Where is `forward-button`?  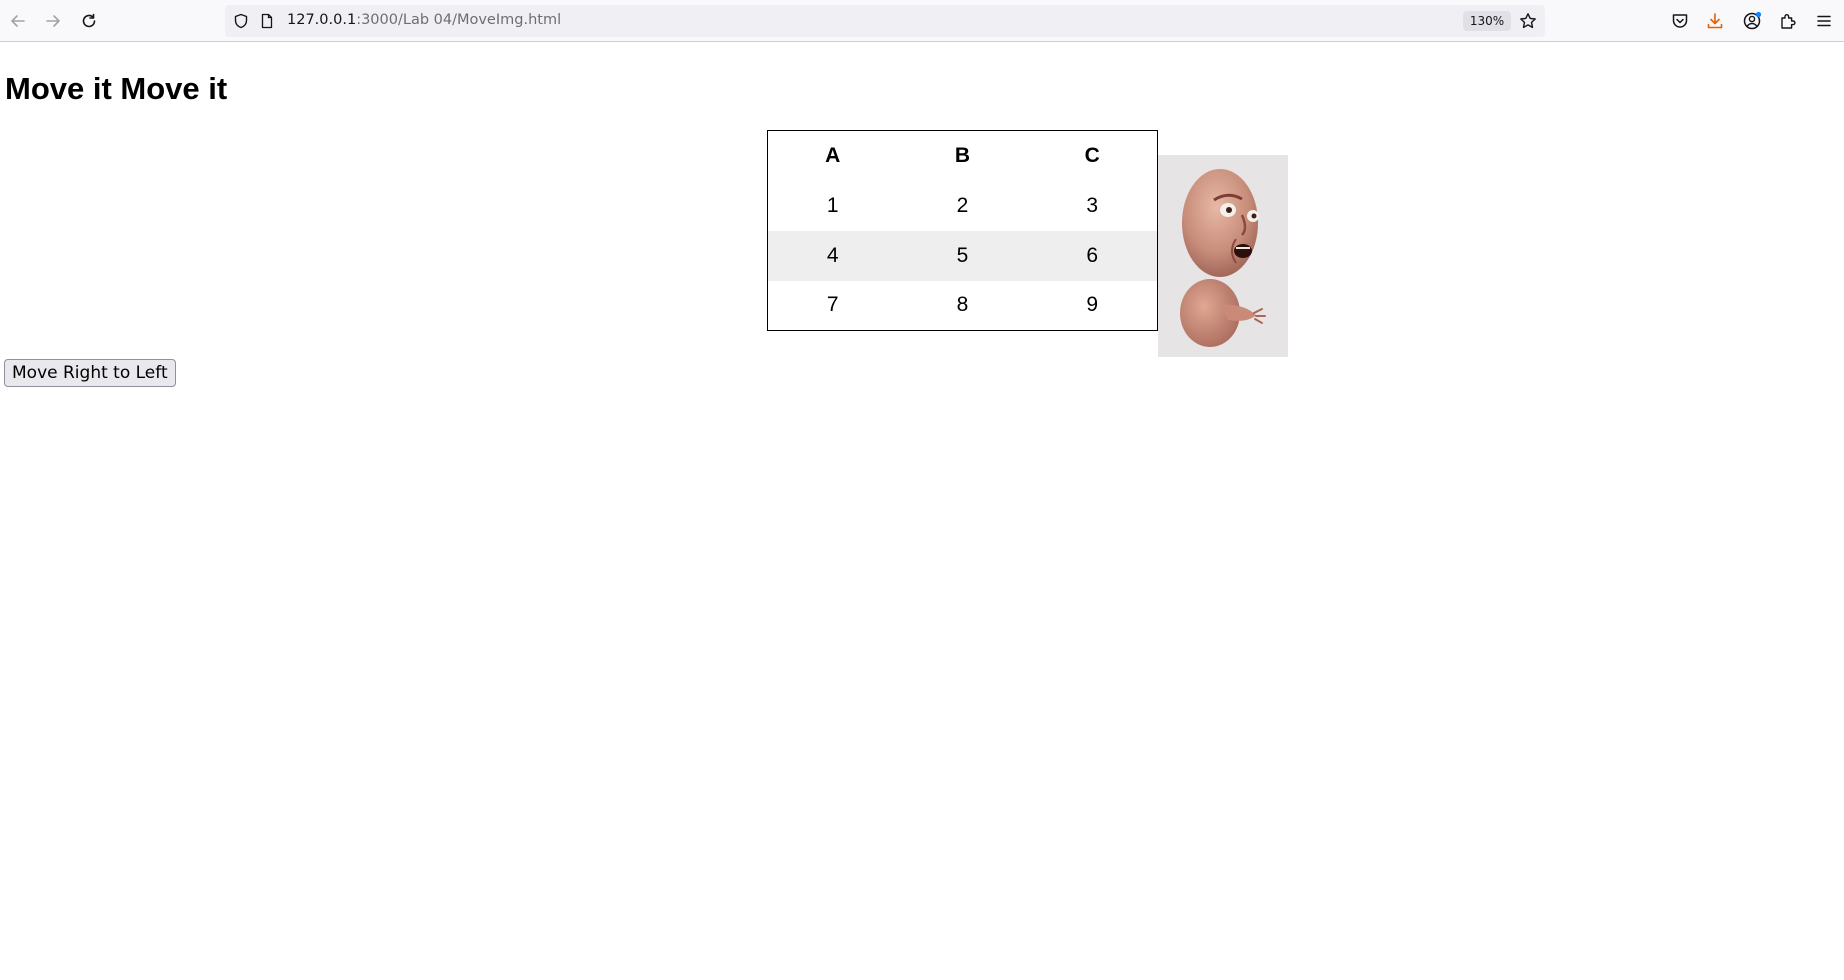 forward-button is located at coordinates (53, 21).